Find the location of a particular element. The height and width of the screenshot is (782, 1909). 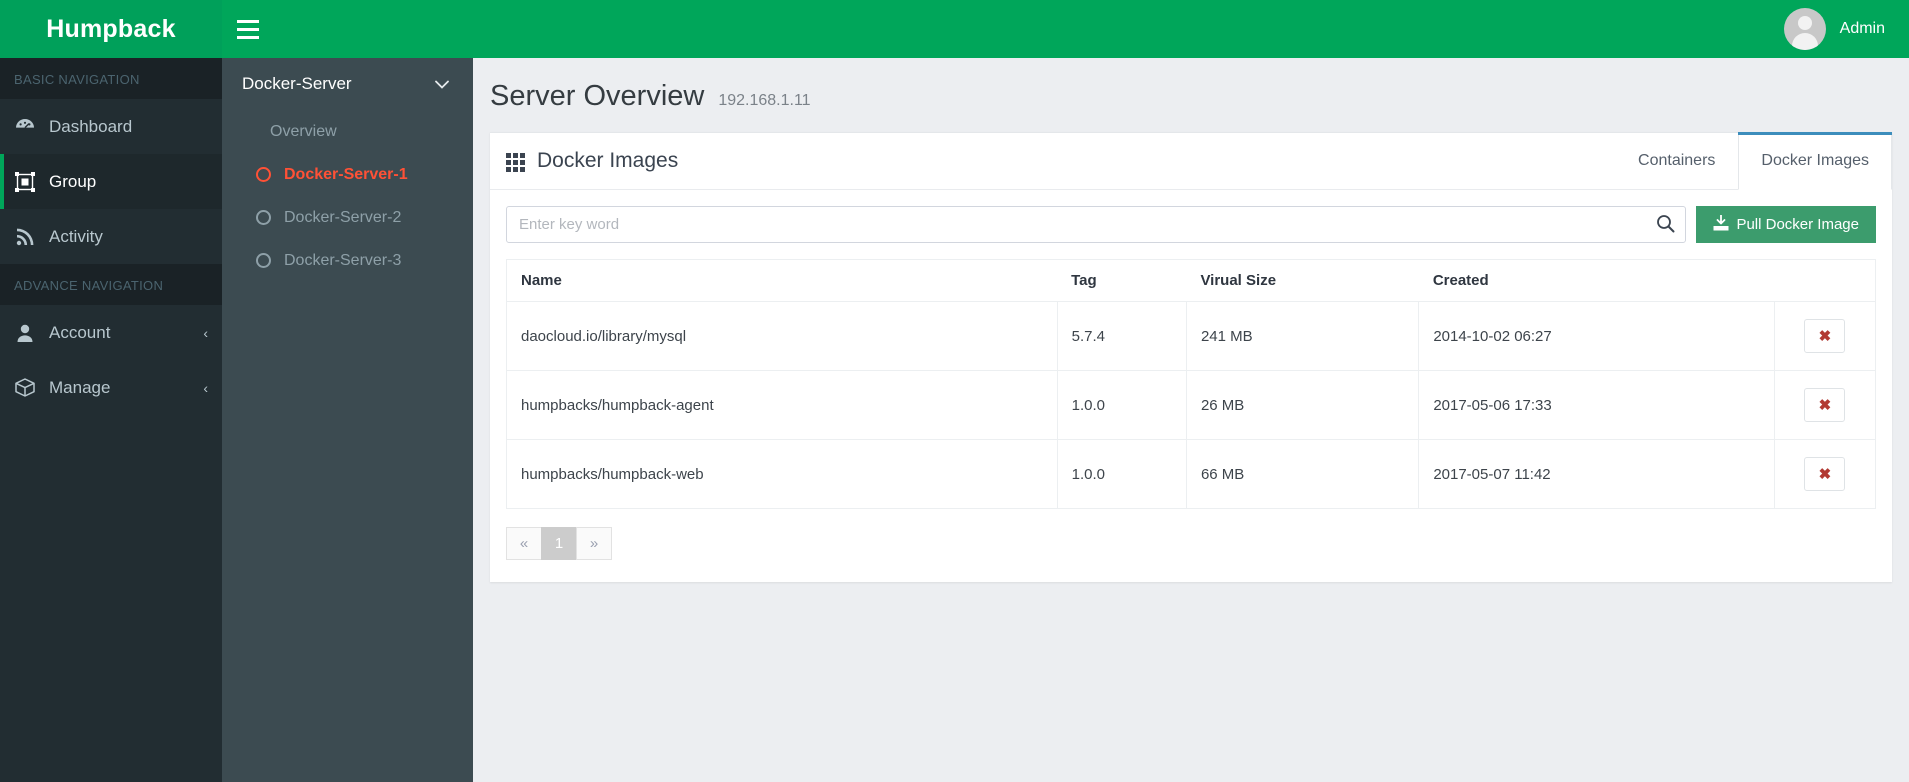

sidebar-item-account: Account ‹ is located at coordinates (111, 332).